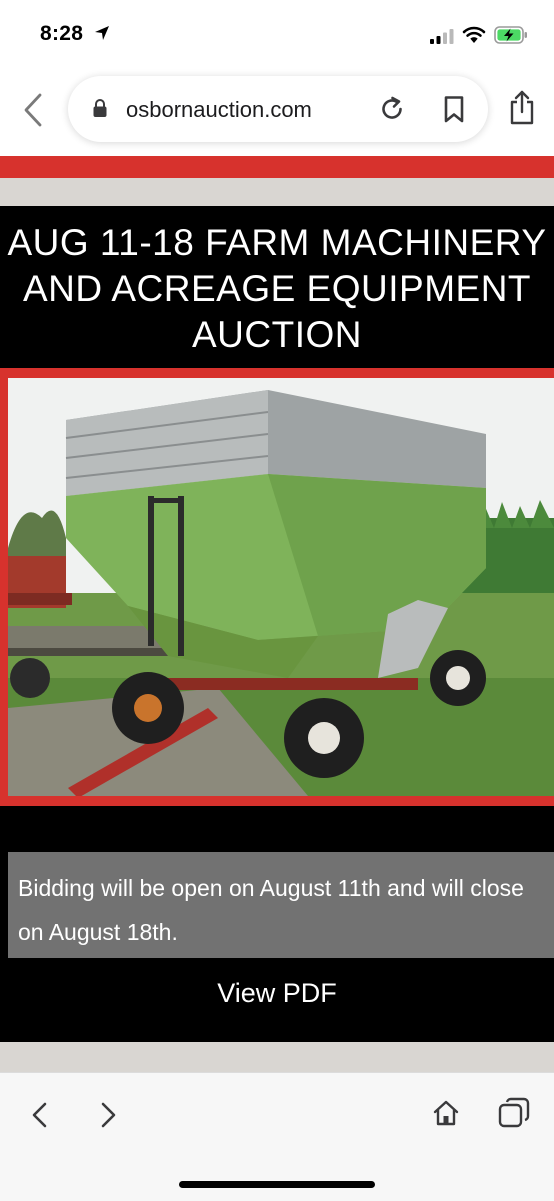 This screenshot has width=554, height=1201. Describe the element at coordinates (277, 1136) in the screenshot. I see `browser-toolbar` at that location.